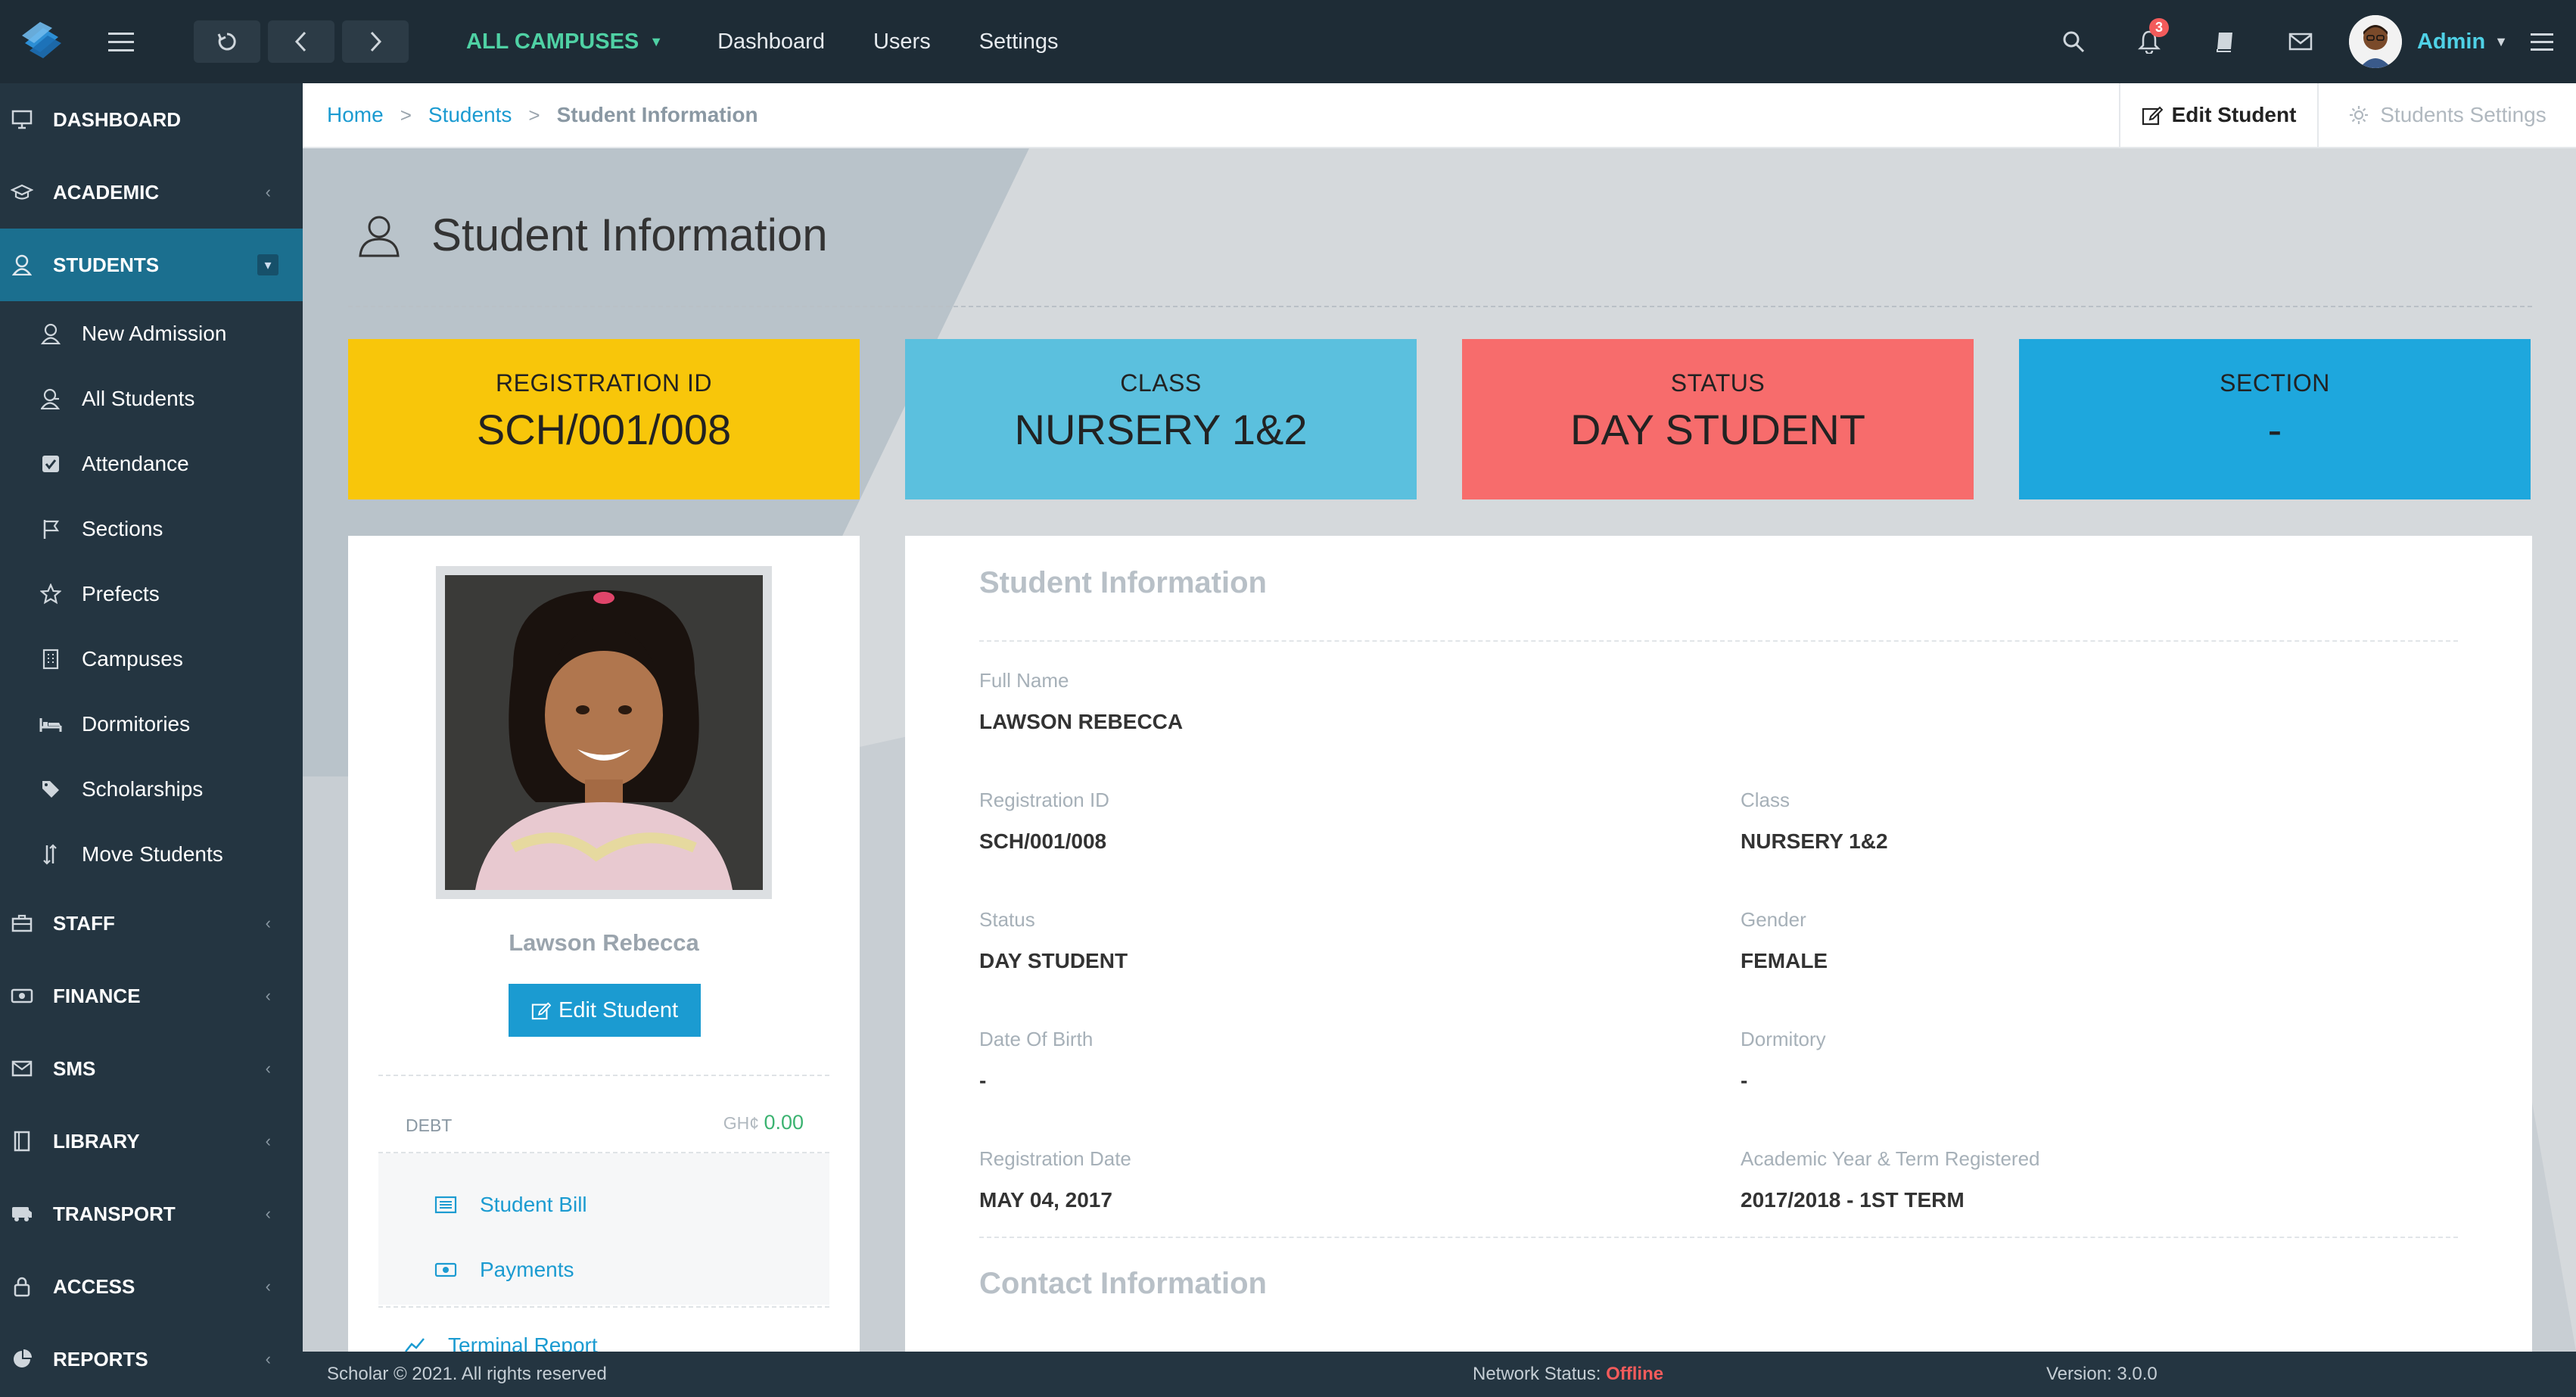 The image size is (2576, 1397). What do you see at coordinates (2542, 41) in the screenshot?
I see `options-menu-icon` at bounding box center [2542, 41].